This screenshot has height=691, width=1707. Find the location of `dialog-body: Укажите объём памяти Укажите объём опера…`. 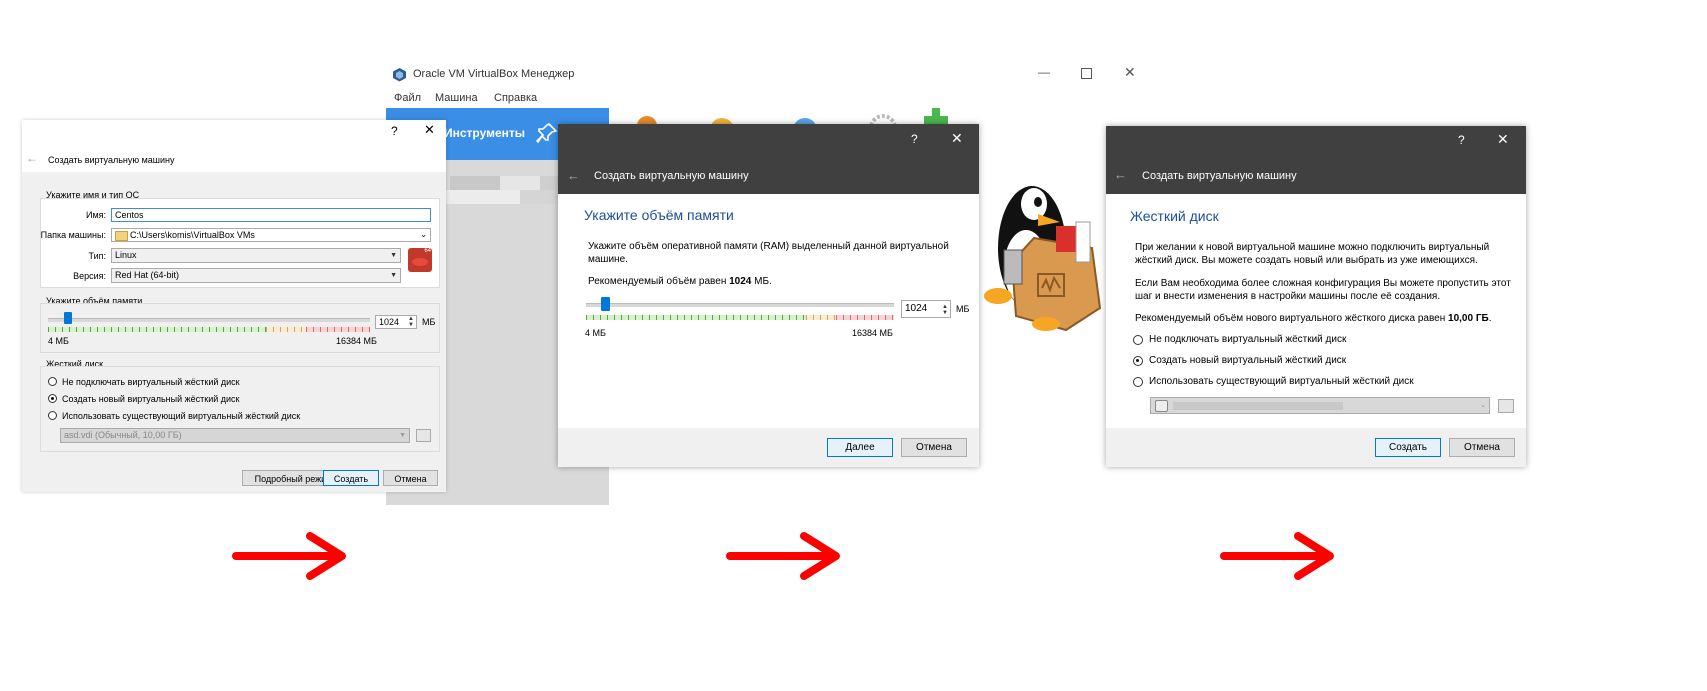

dialog-body: Укажите объём памяти Укажите объём опера… is located at coordinates (768, 311).